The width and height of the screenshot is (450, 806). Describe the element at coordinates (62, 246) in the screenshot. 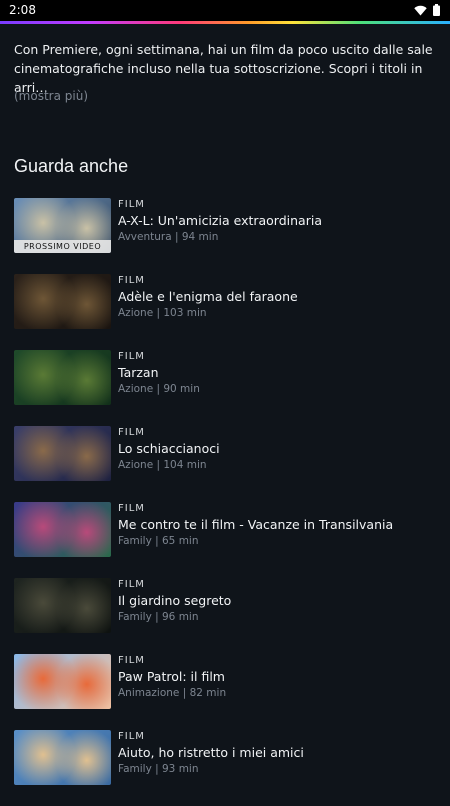

I see `next-video-badge: PROSSIMO VIDEO` at that location.